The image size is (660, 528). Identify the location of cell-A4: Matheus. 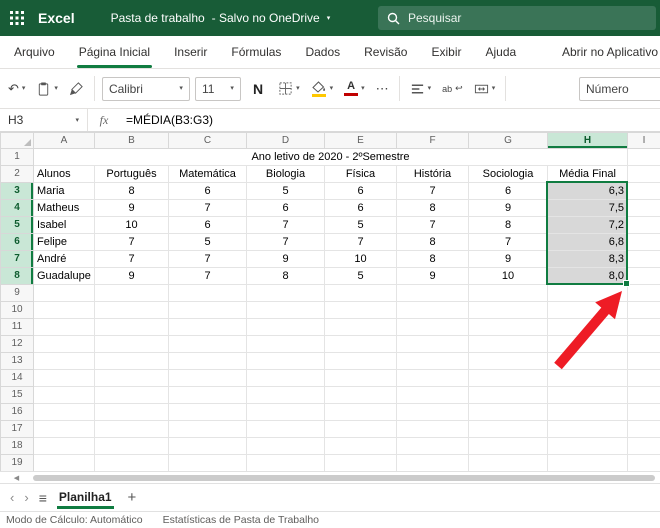
(64, 208).